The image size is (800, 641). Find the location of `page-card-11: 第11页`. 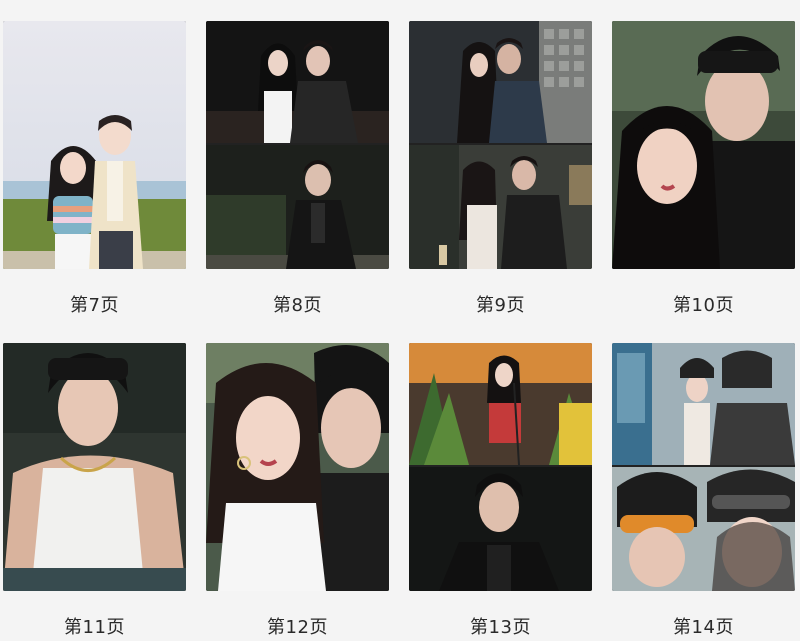

page-card-11: 第11页 is located at coordinates (94, 491).